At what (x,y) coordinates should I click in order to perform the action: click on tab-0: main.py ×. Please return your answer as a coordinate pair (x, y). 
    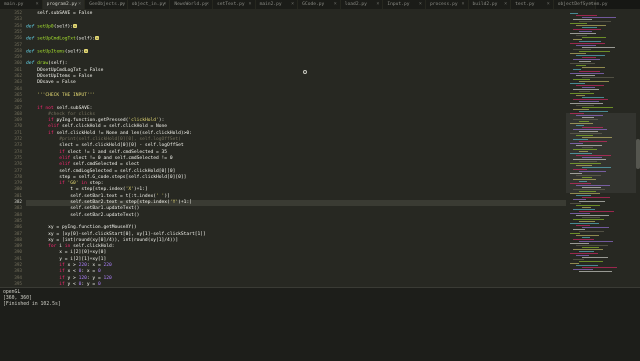
    Looking at the image, I should click on (21, 4).